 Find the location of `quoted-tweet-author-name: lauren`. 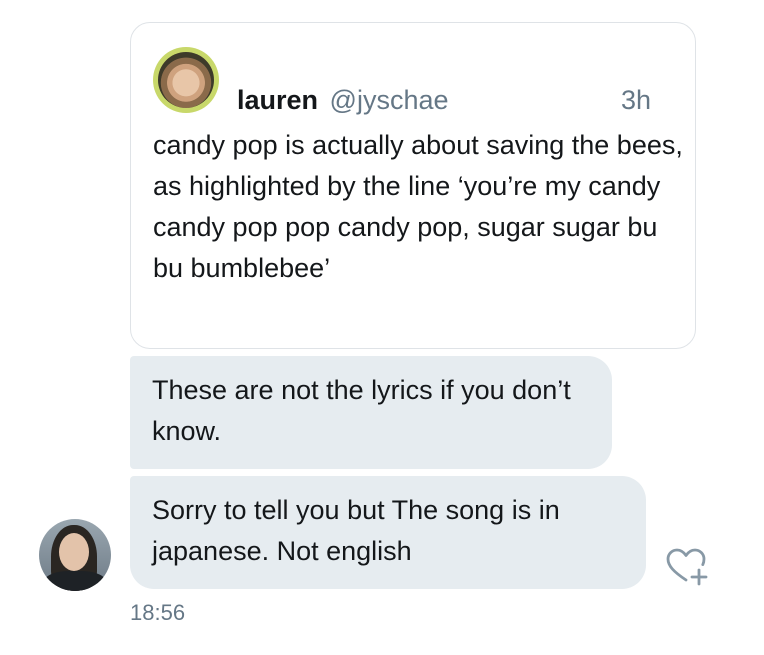

quoted-tweet-author-name: lauren is located at coordinates (277, 100).